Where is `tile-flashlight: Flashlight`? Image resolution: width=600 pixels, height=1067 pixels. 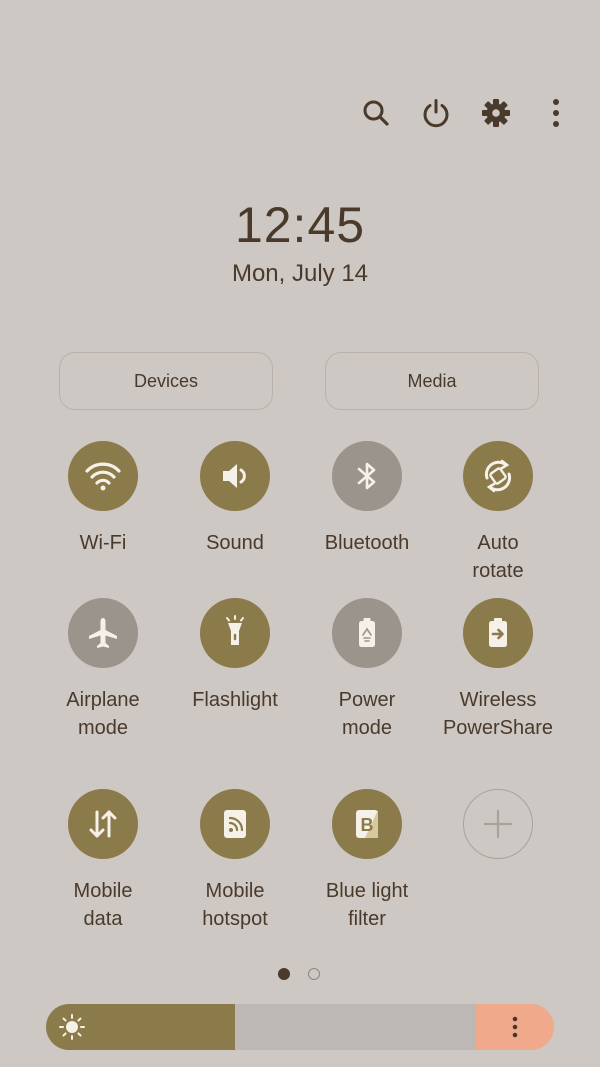 tile-flashlight: Flashlight is located at coordinates (235, 656).